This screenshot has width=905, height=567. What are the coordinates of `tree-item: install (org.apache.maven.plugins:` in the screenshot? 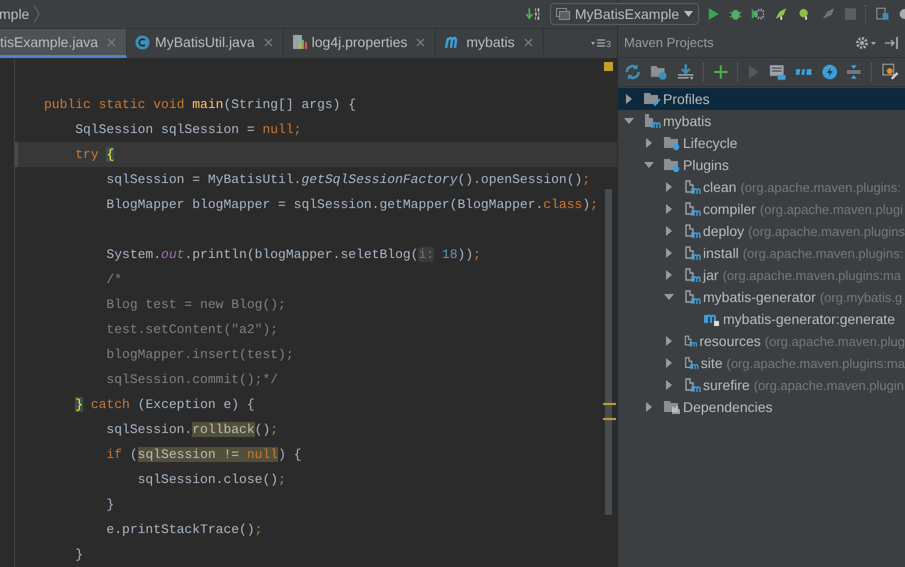 It's located at (761, 253).